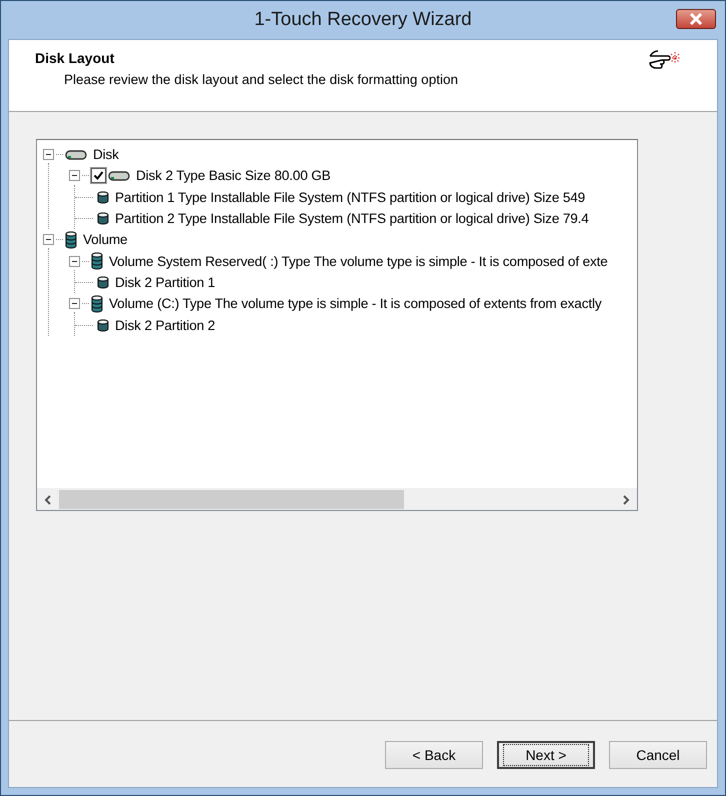 The width and height of the screenshot is (726, 796). What do you see at coordinates (363, 20) in the screenshot?
I see `window-title: 1-Touch Recovery Wizard` at bounding box center [363, 20].